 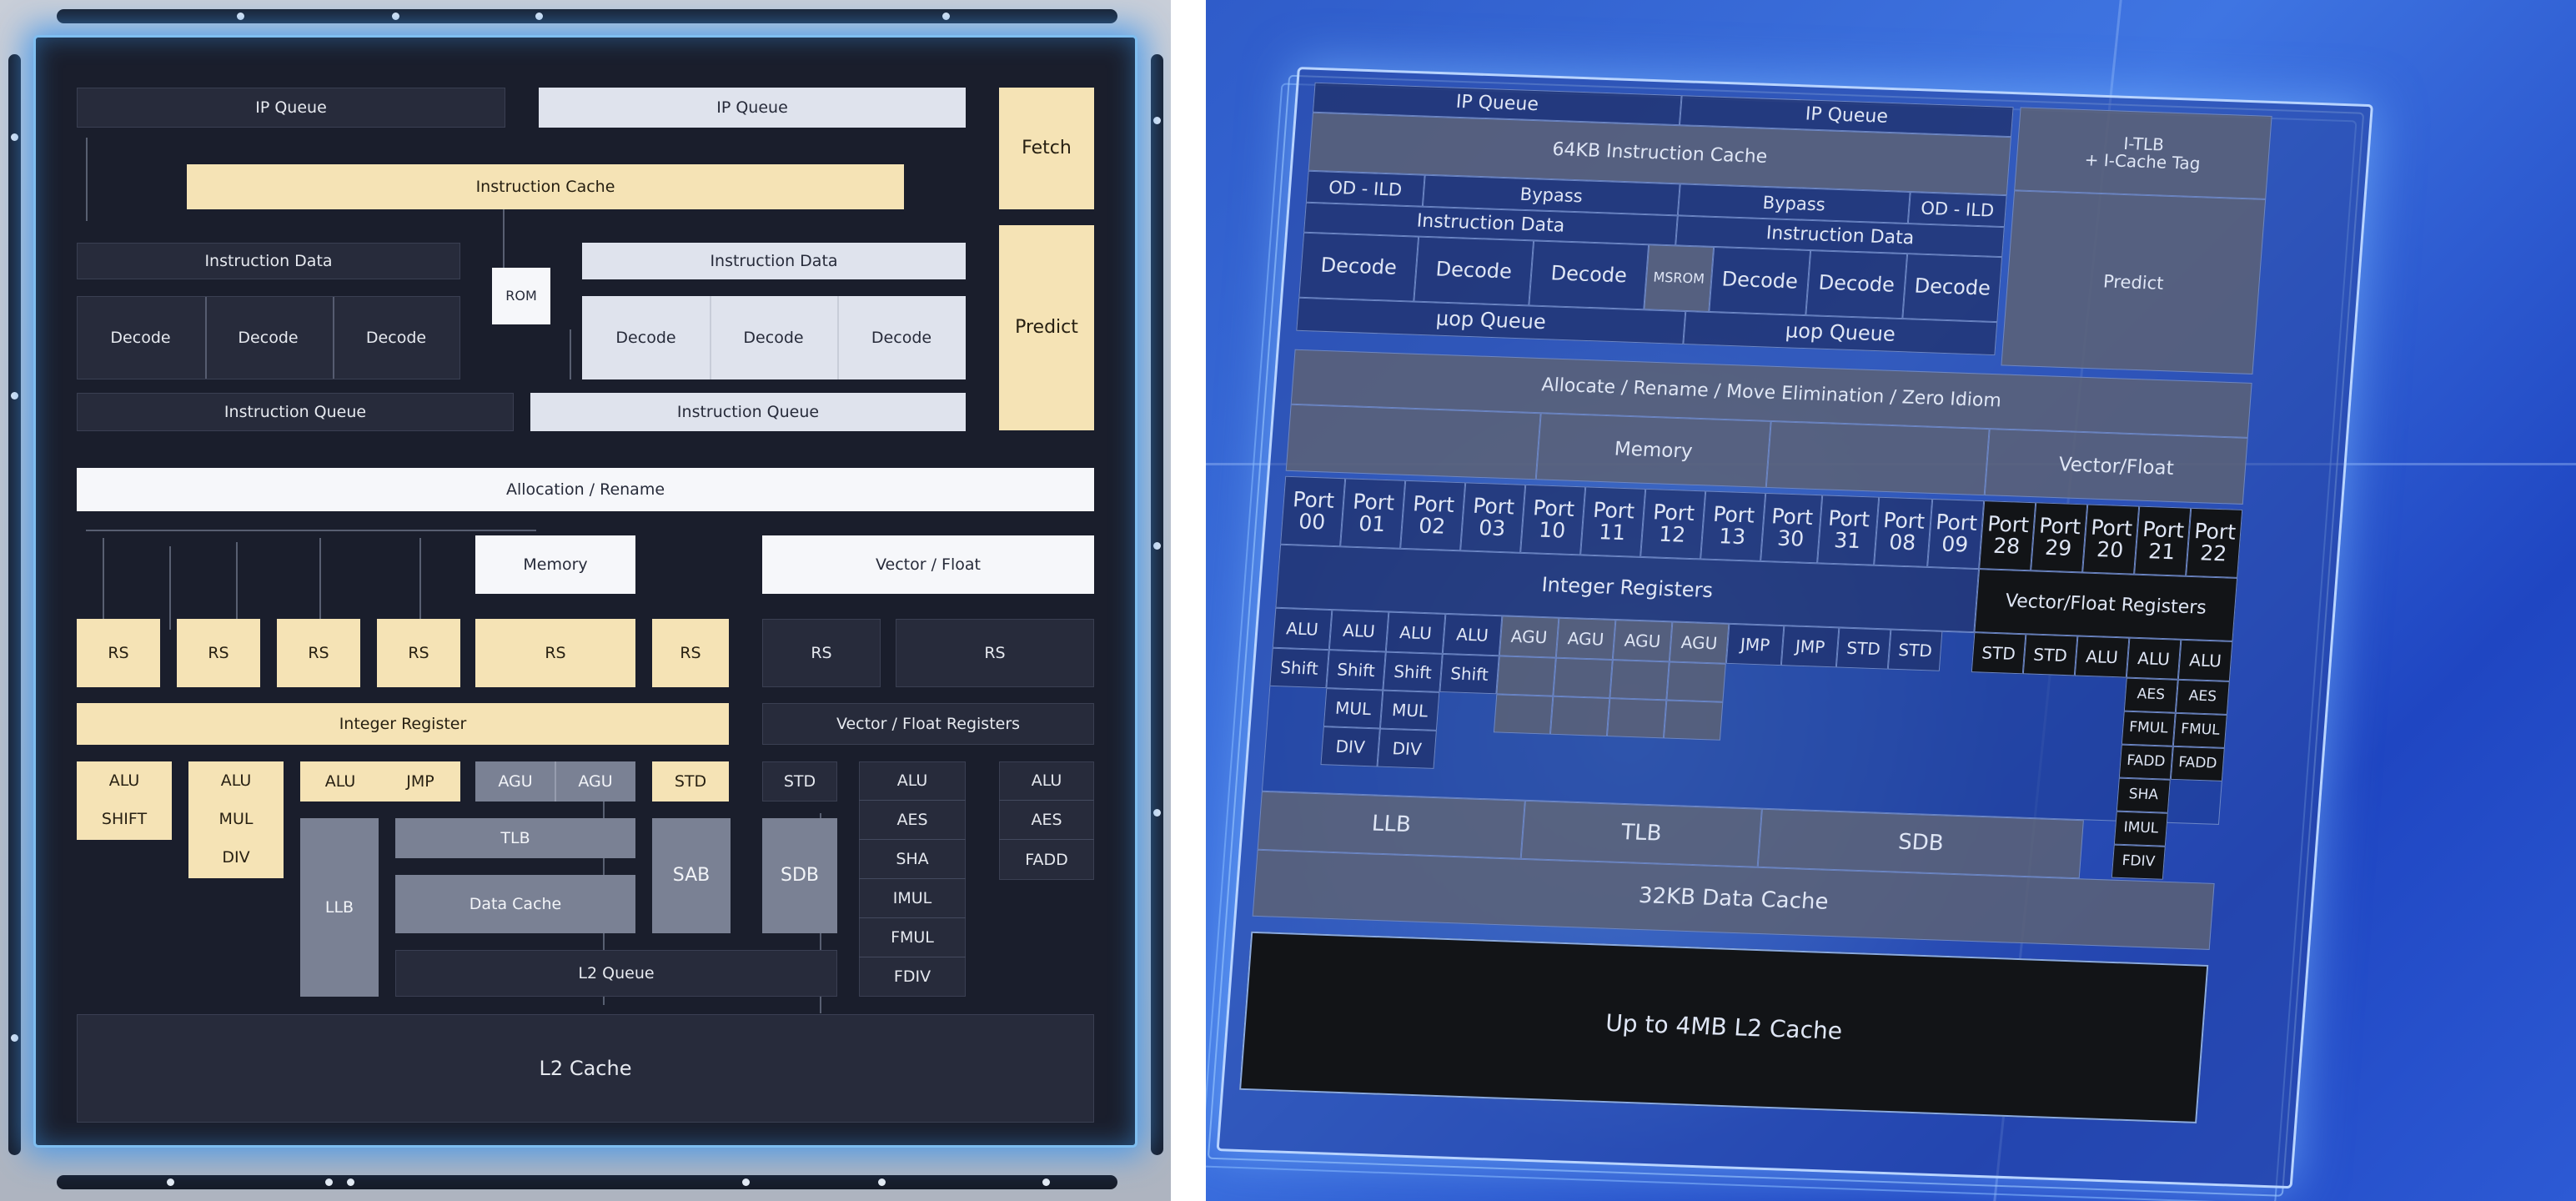 I want to click on fdiv-unit: FDIV, so click(x=2138, y=862).